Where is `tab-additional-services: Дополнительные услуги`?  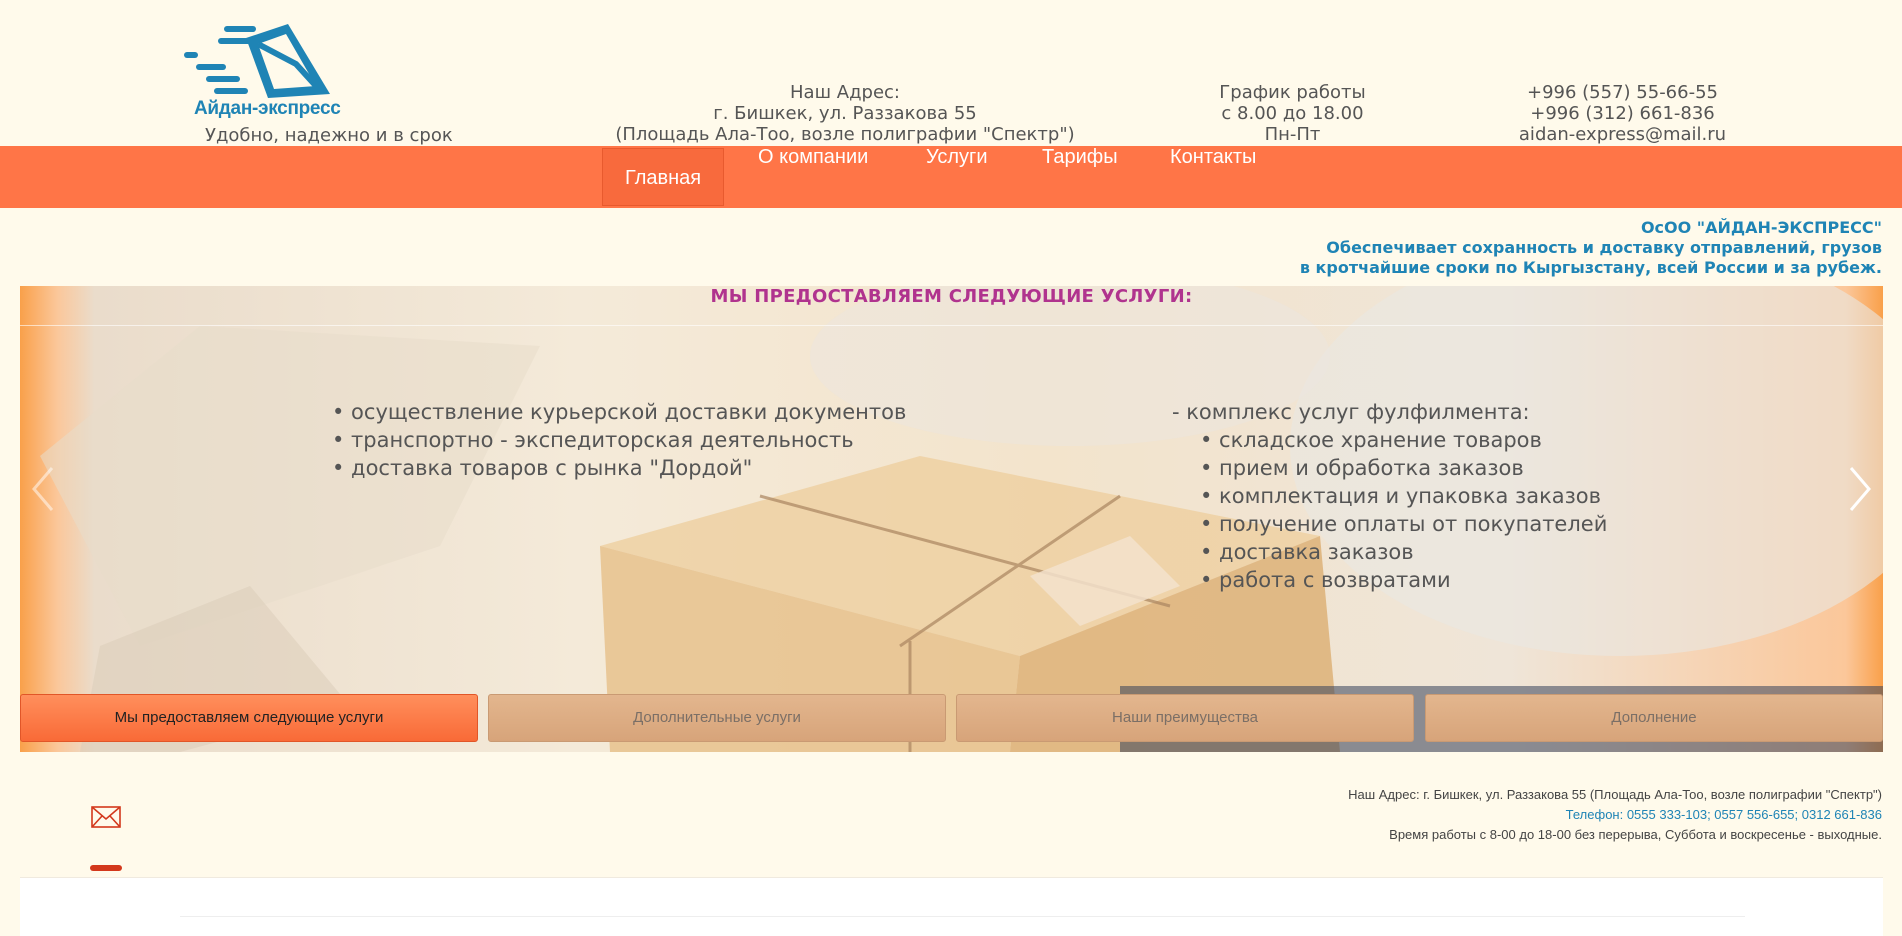
tab-additional-services: Дополнительные услуги is located at coordinates (717, 718).